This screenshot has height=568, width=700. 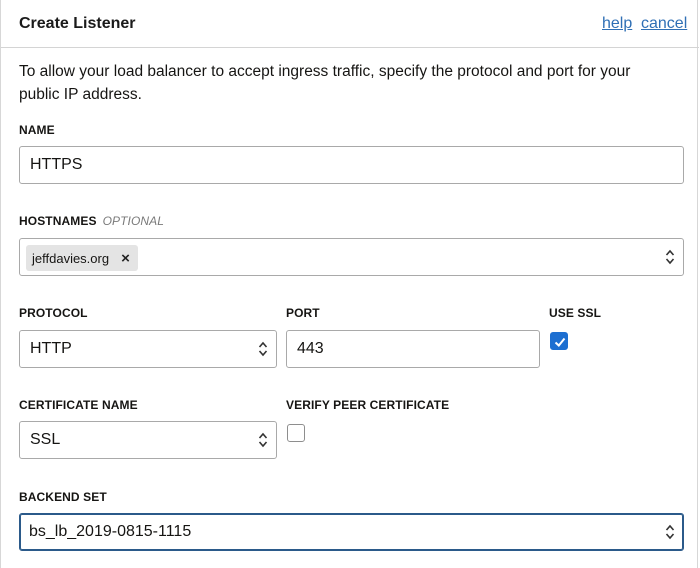 I want to click on protocol-label: PROTOCOL, so click(x=53, y=313).